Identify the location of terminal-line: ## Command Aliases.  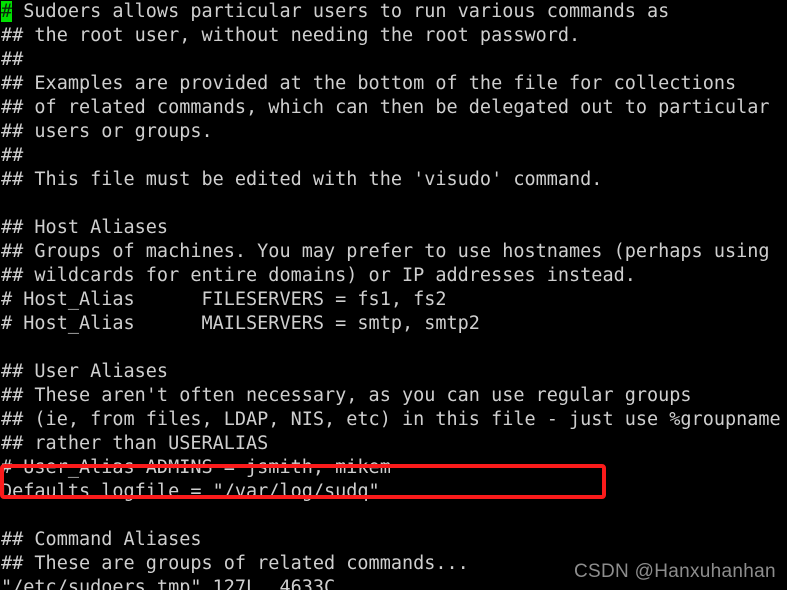
(101, 539).